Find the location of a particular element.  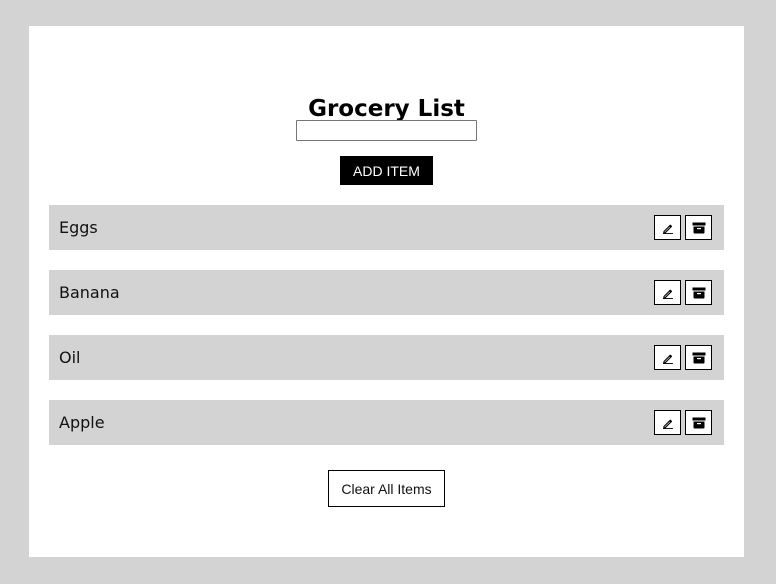

list-item: Banana is located at coordinates (386, 292).